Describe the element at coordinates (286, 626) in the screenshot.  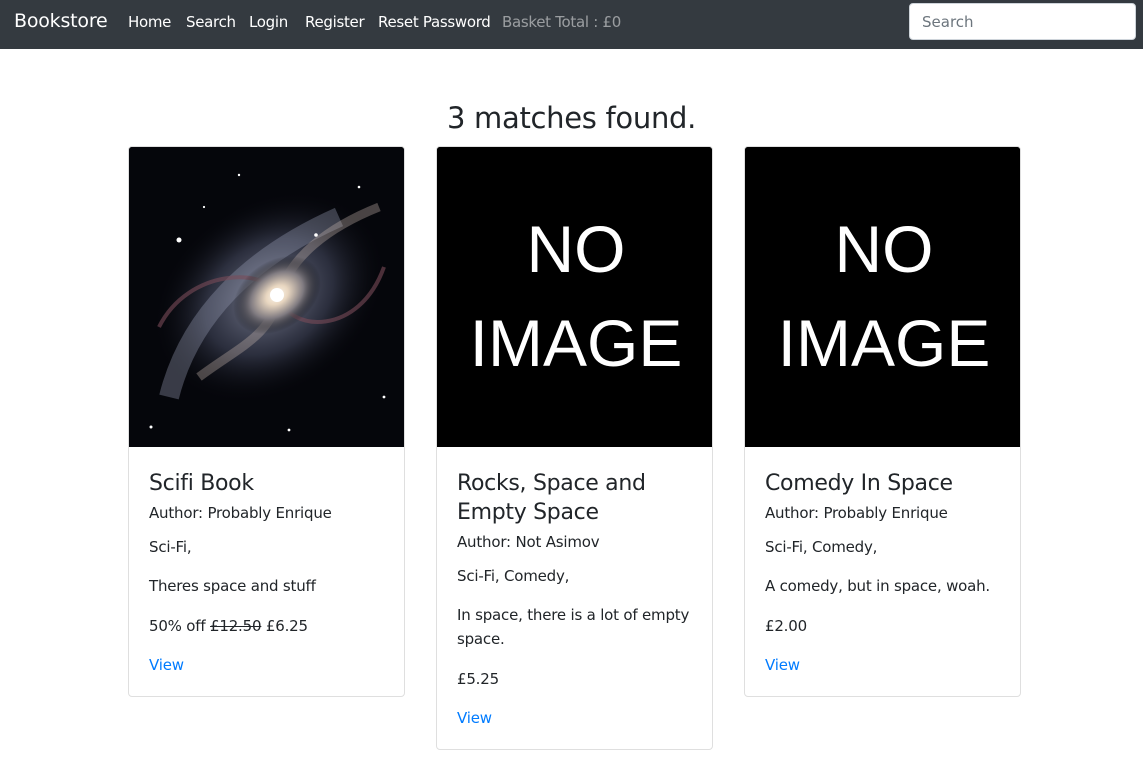
I see `book-price: £6.25` at that location.